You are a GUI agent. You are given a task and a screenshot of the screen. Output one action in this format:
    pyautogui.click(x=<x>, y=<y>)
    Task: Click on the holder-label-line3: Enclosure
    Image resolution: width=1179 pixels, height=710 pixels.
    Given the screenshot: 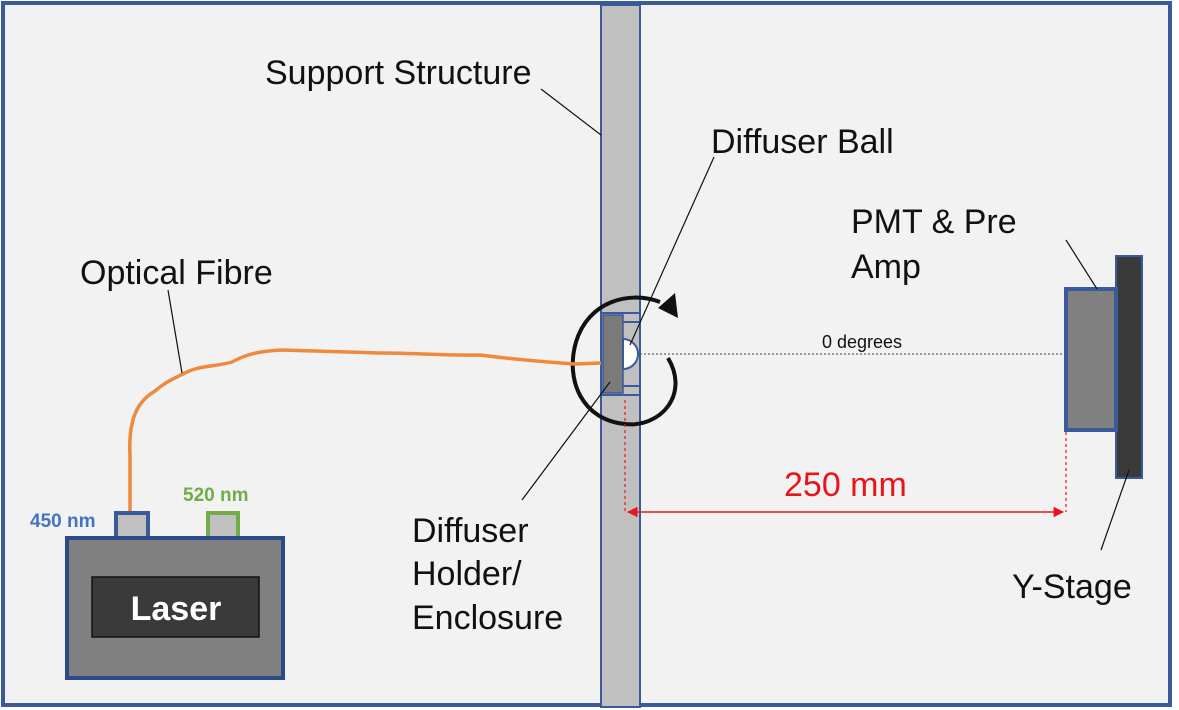 What is the action you would take?
    pyautogui.click(x=487, y=618)
    